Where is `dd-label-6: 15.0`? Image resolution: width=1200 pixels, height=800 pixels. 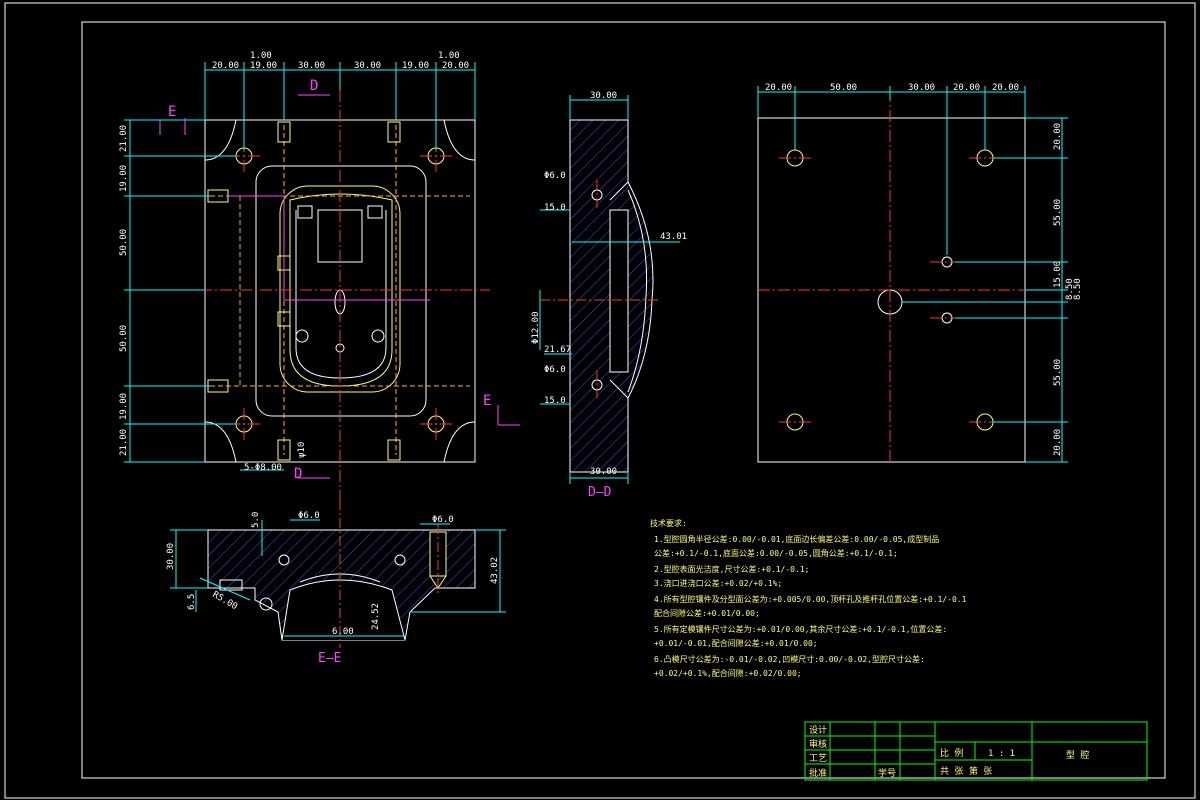
dd-label-6: 15.0 is located at coordinates (555, 401).